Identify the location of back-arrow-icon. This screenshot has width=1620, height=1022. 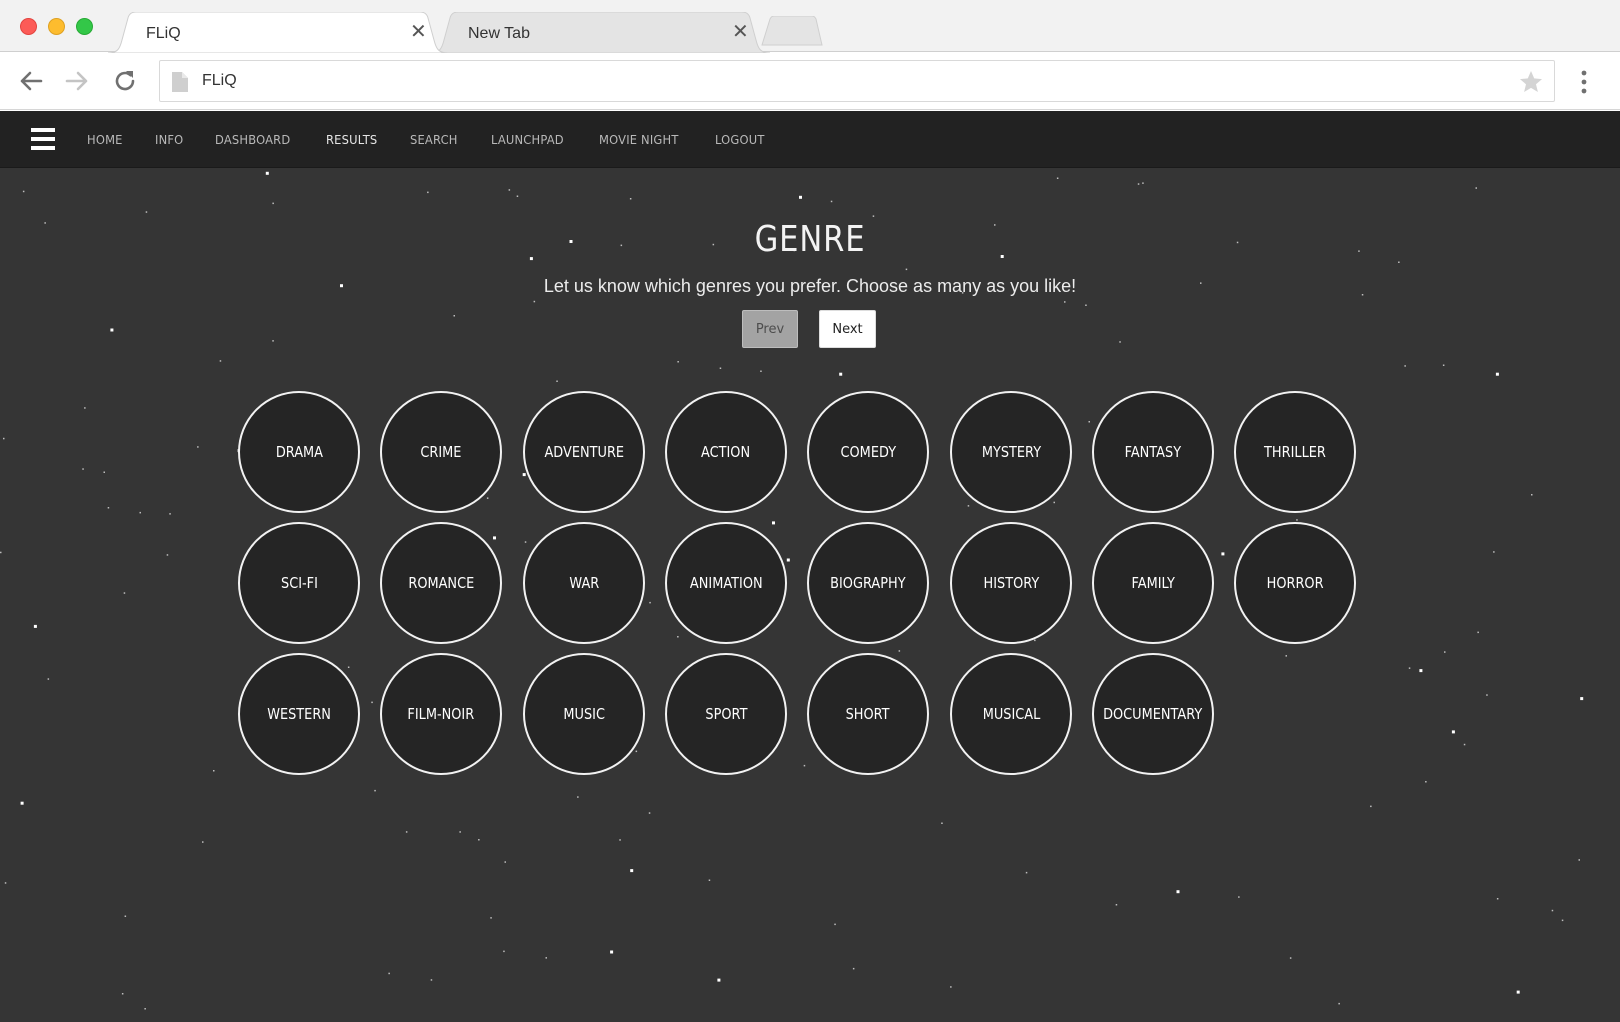
(31, 81).